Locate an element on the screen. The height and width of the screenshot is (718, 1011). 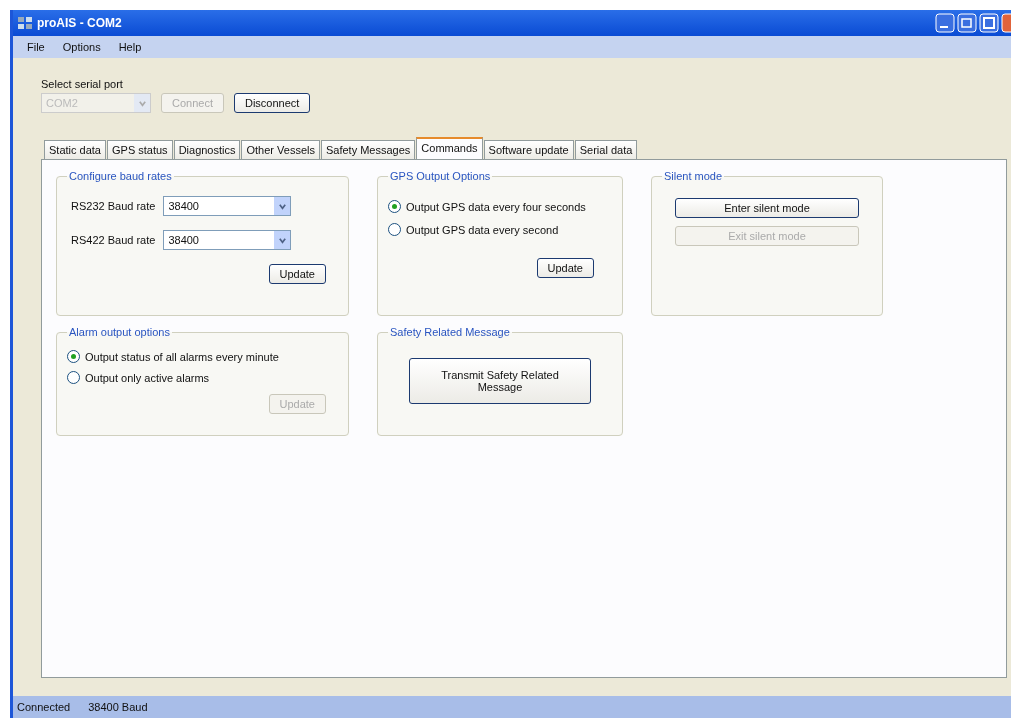
restore-button is located at coordinates (967, 23).